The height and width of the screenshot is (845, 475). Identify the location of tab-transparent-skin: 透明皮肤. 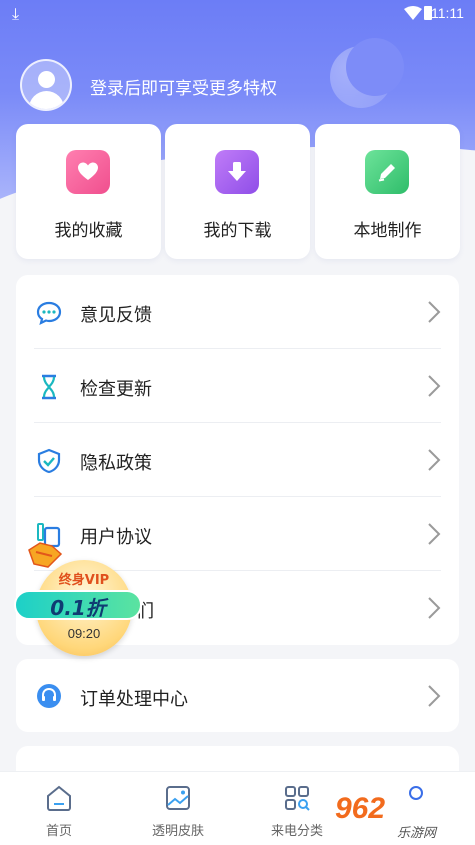
(178, 808).